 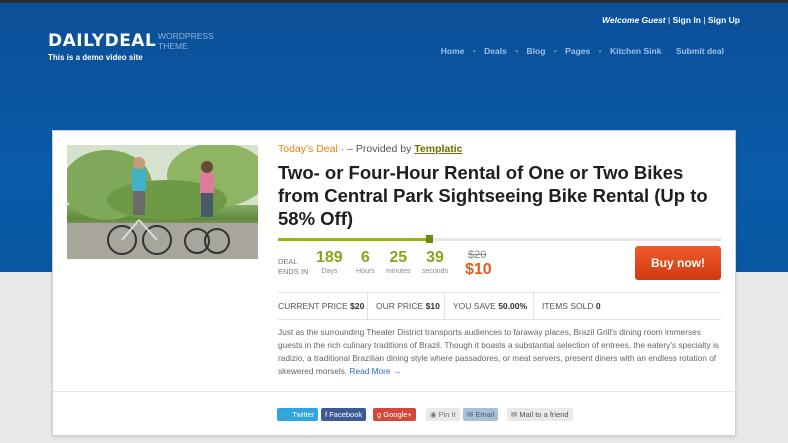 I want to click on facebook-icon: f, so click(x=326, y=414).